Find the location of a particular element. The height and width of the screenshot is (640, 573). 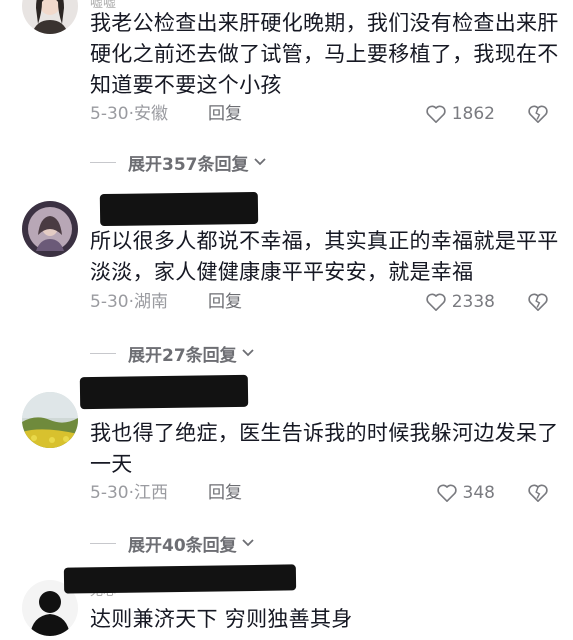

expand-replies-button: 展开40条回复 is located at coordinates (172, 543).